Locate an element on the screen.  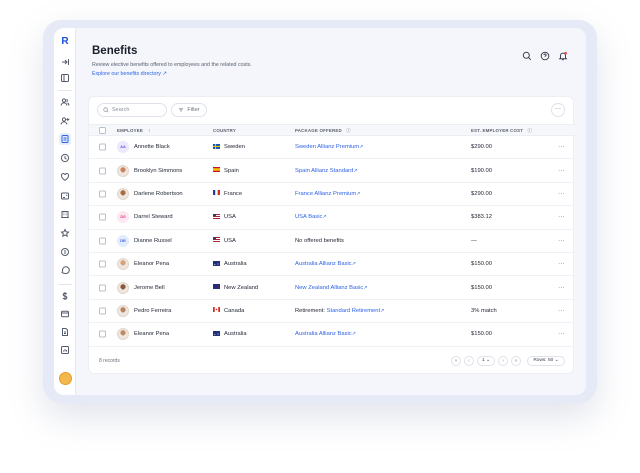
star-icon is located at coordinates (65, 233).